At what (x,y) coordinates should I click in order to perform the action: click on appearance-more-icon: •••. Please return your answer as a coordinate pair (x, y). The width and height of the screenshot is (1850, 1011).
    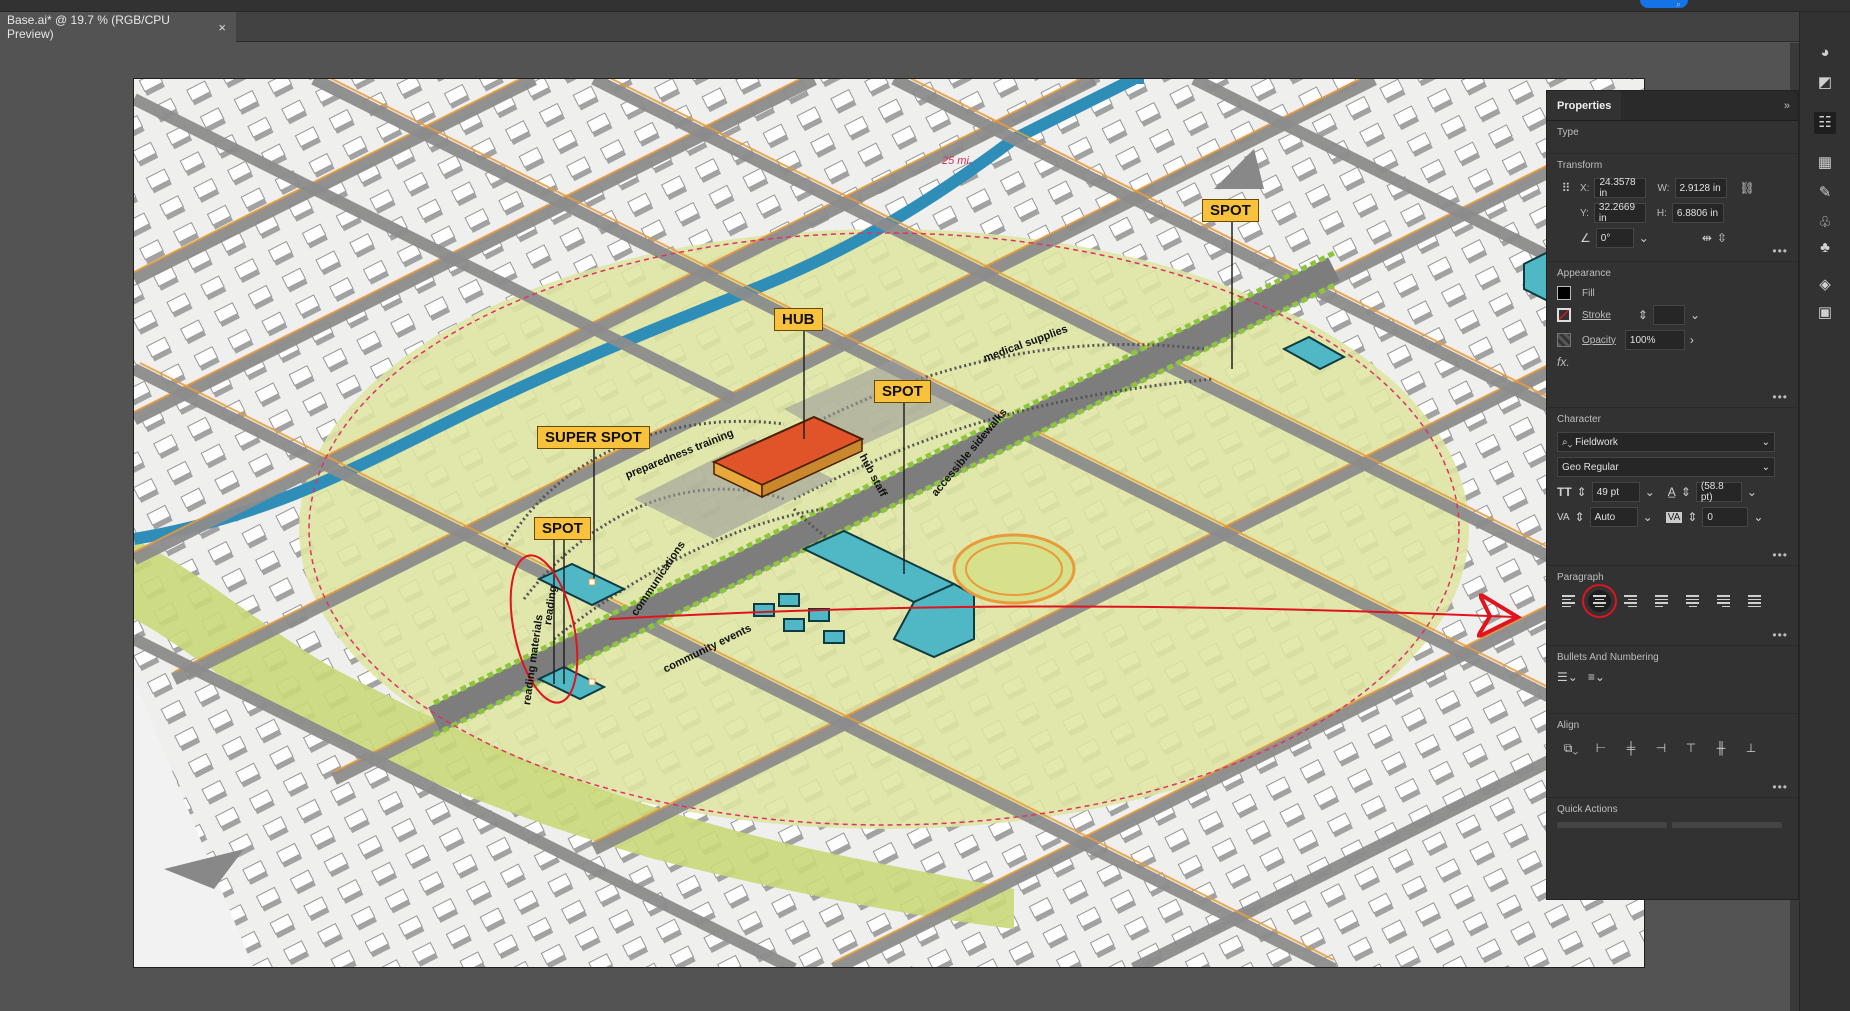
    Looking at the image, I should click on (1780, 397).